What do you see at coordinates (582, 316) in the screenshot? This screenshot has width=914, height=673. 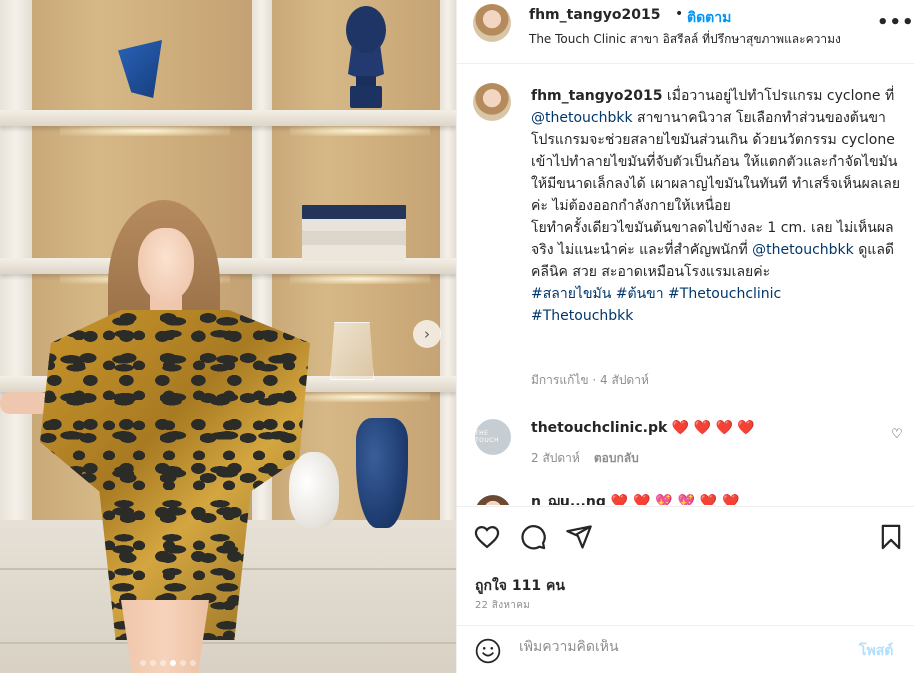 I see `caption-hashtags: #Thetouchbkk` at bounding box center [582, 316].